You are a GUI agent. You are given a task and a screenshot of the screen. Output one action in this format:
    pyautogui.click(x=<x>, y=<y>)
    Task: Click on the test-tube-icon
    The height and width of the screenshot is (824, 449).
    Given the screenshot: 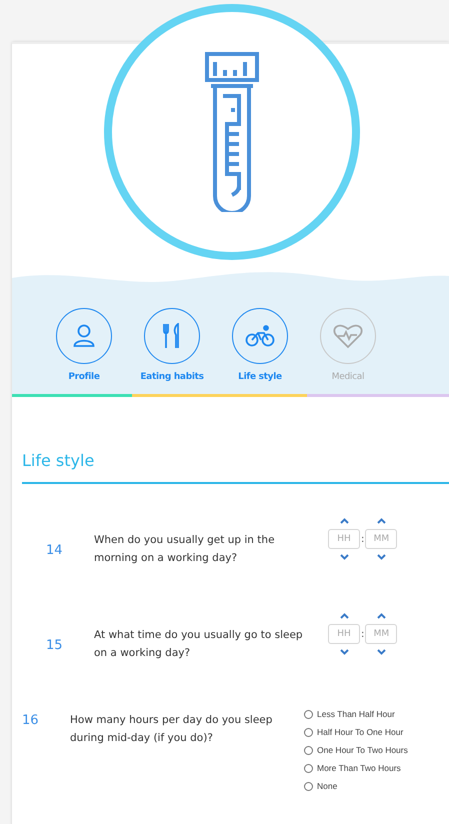 What is the action you would take?
    pyautogui.click(x=232, y=132)
    